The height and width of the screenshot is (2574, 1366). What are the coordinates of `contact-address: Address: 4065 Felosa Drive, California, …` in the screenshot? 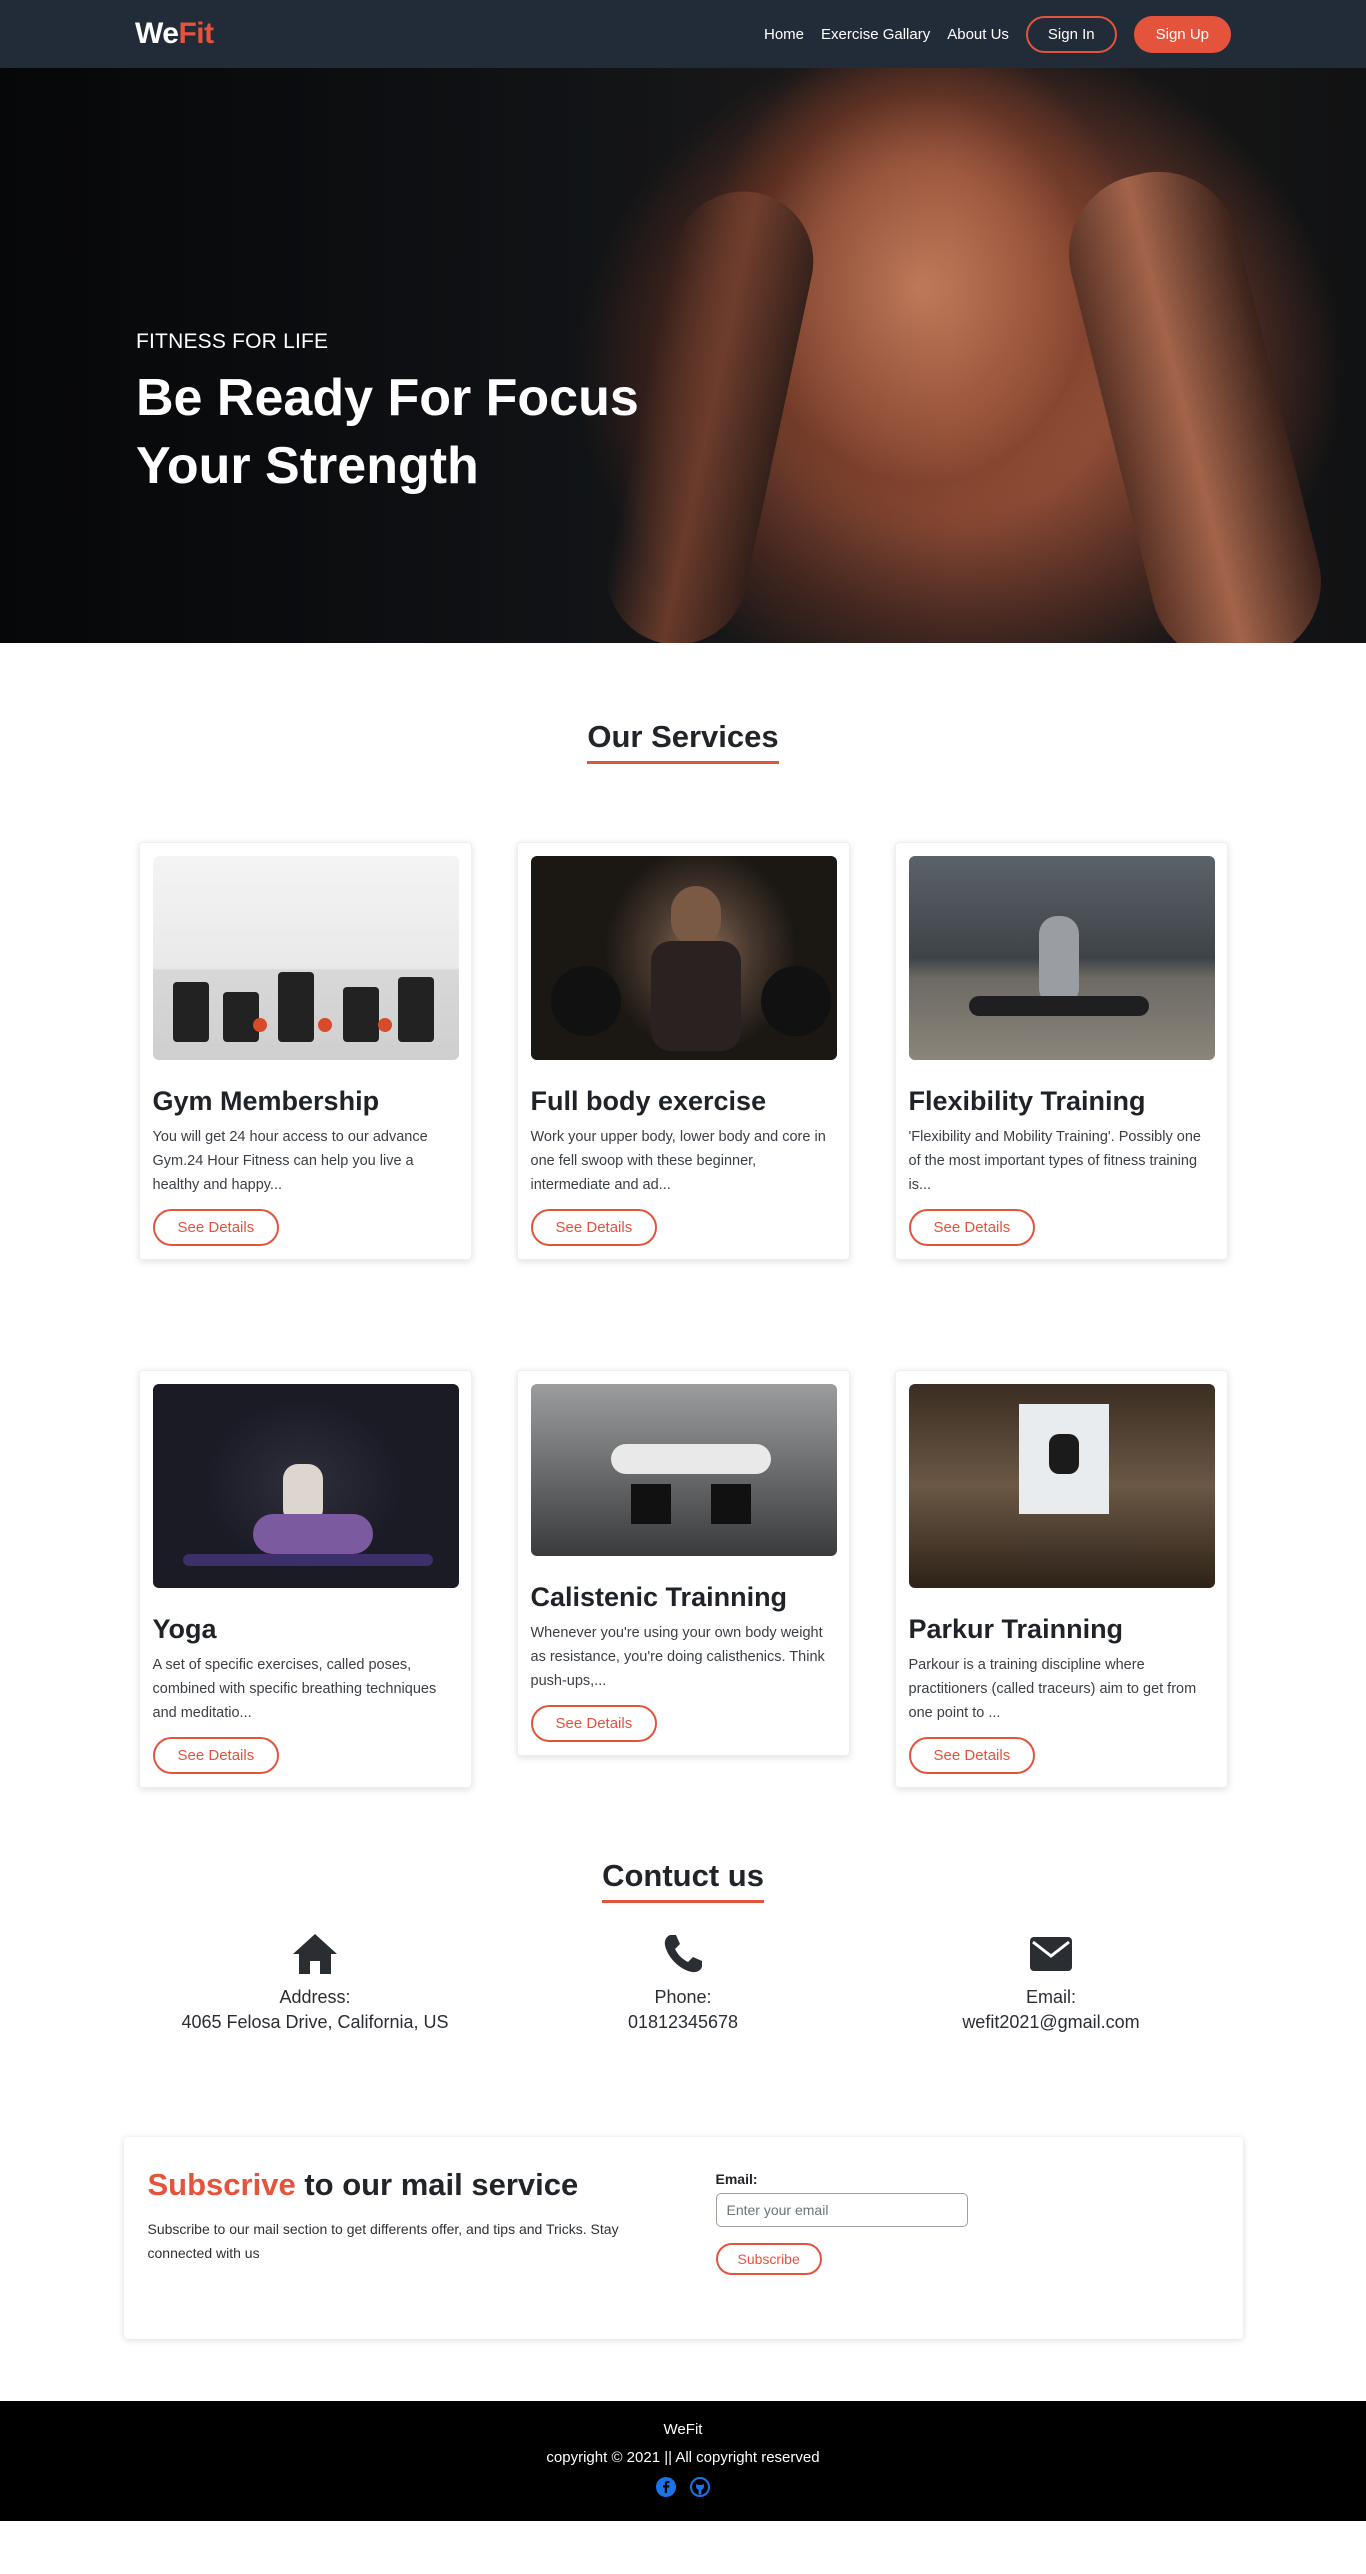 It's located at (315, 1982).